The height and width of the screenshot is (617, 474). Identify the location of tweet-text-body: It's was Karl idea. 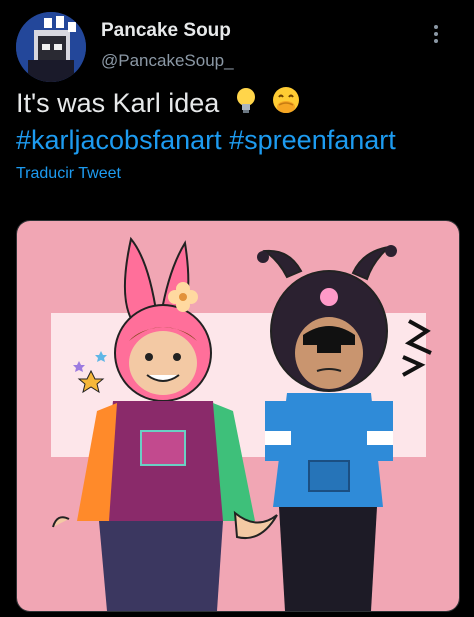
(118, 103).